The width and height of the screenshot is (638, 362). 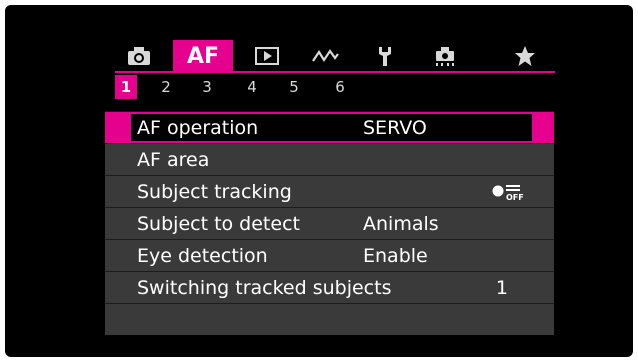 I want to click on tab-setup, so click(x=385, y=56).